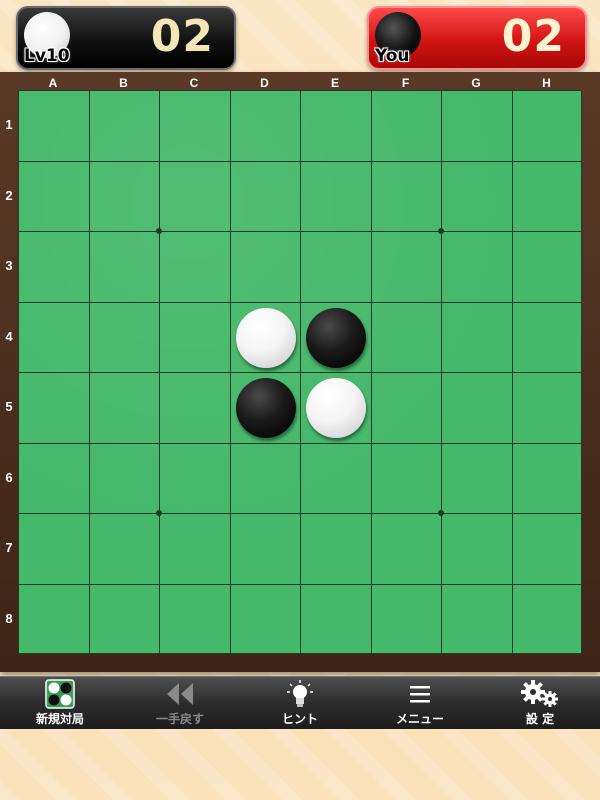  Describe the element at coordinates (540, 719) in the screenshot. I see `settings-label: 設 定` at that location.